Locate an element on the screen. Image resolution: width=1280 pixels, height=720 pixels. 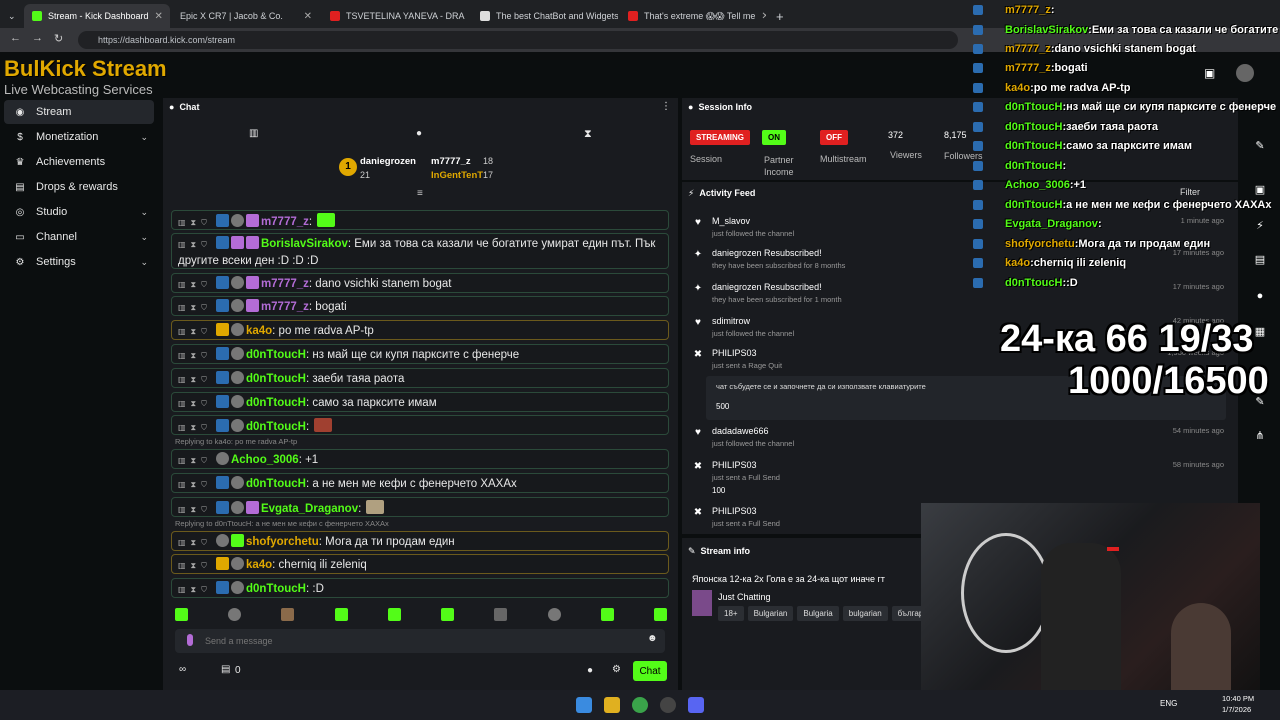
chrome-icon is located at coordinates (640, 705).